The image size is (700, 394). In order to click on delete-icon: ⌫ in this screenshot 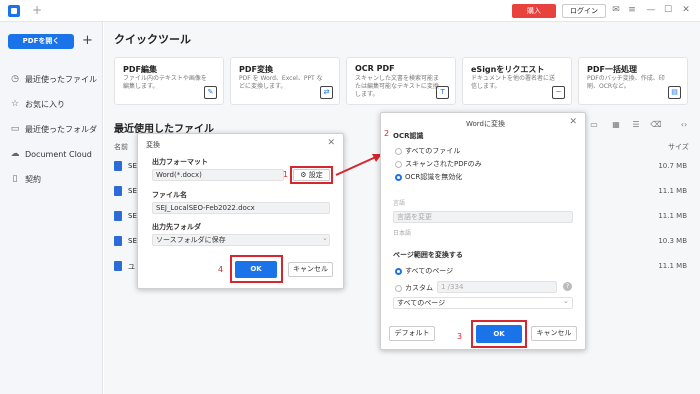, I will do `click(656, 125)`.